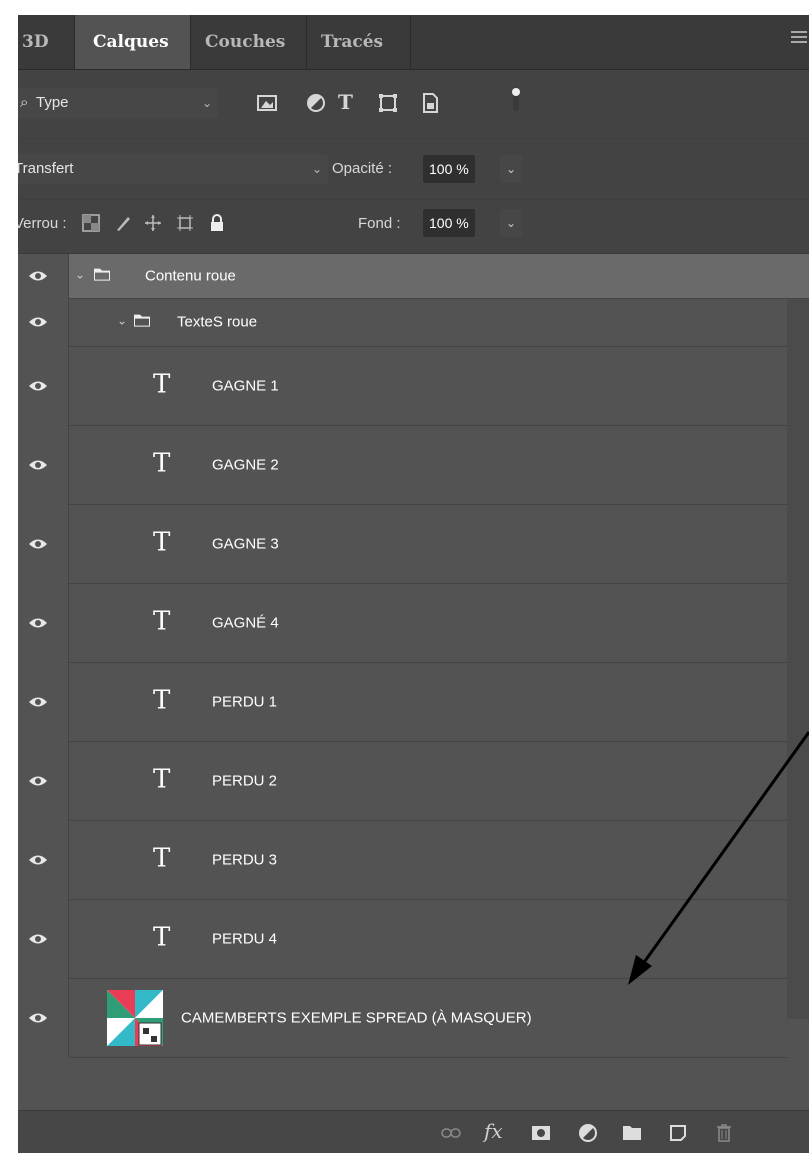 This screenshot has height=1162, width=809. What do you see at coordinates (356, 1017) in the screenshot?
I see `layer-name: CAMEMBERTS EXEMPLE SPREAD (À MASQUER)` at bounding box center [356, 1017].